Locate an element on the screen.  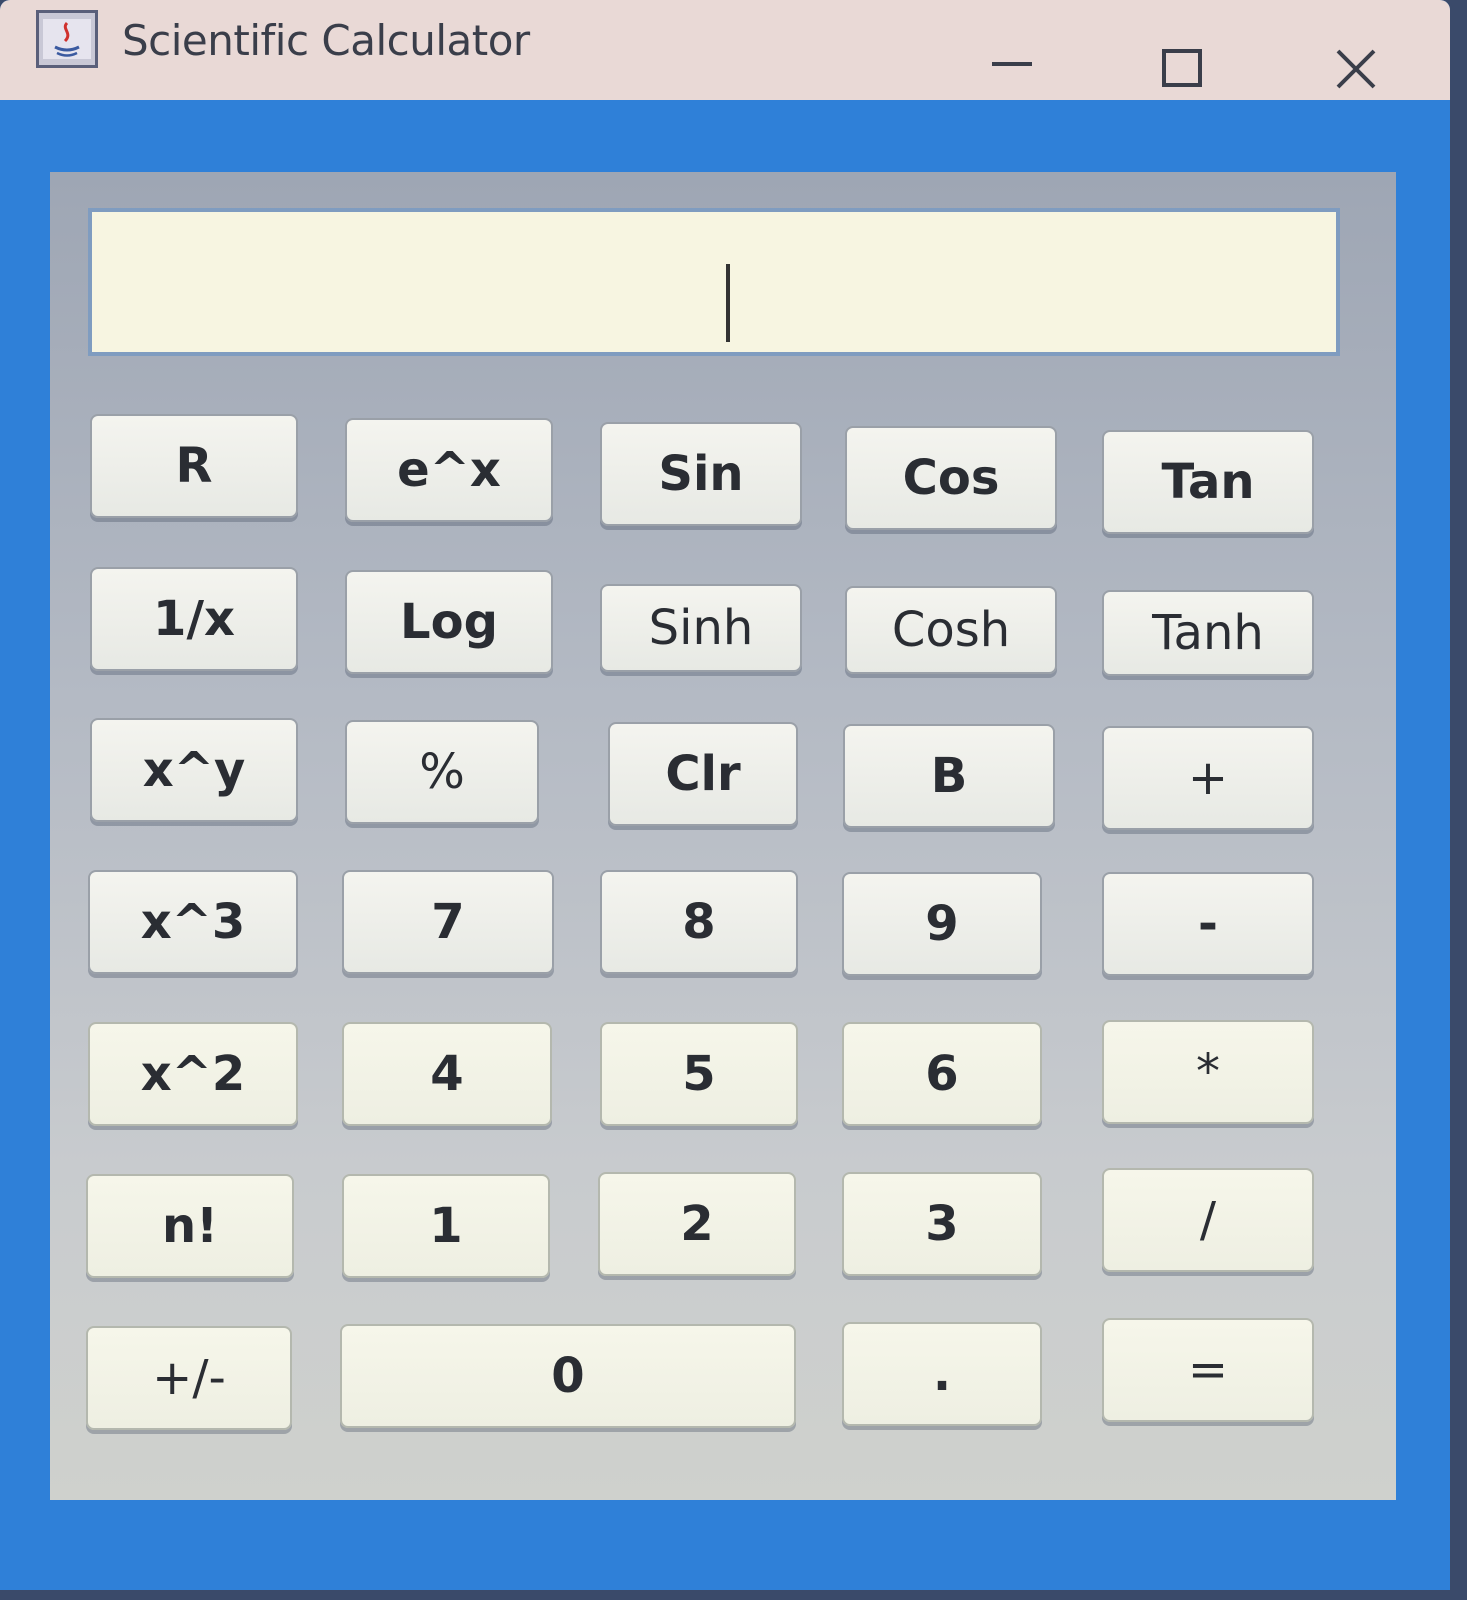
display-input is located at coordinates (714, 282).